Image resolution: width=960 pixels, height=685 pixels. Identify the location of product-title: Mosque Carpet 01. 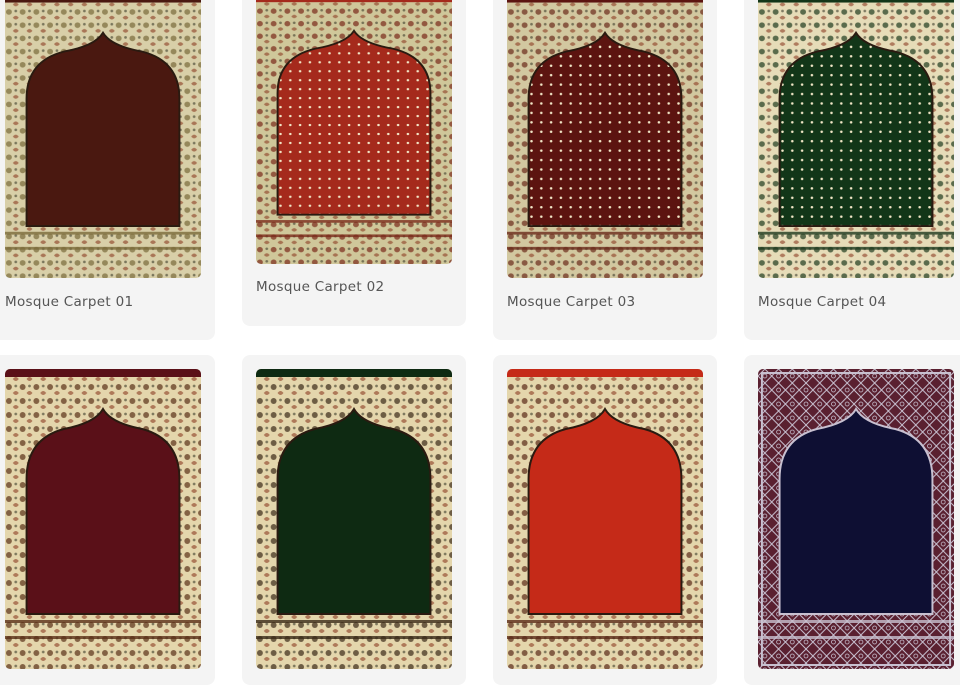
(69, 302).